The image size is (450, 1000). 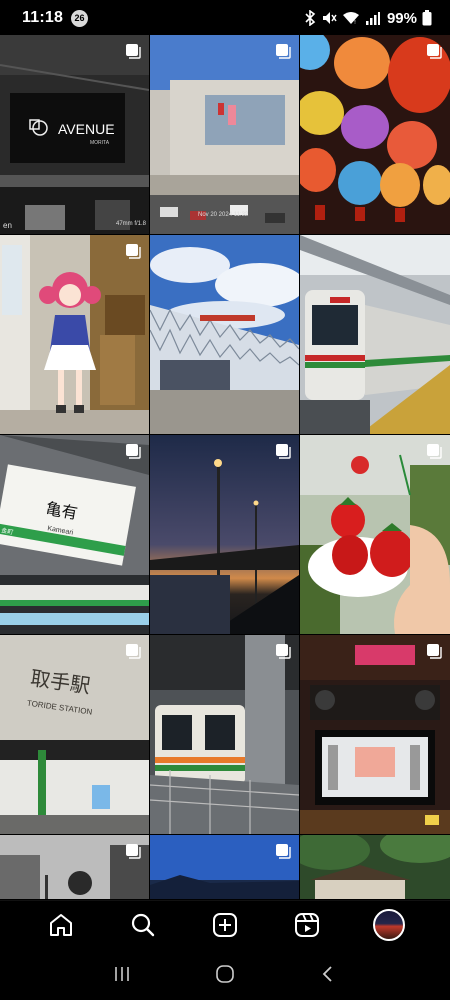 I want to click on post-image: 亀有 Kameari 金町, so click(x=74, y=534).